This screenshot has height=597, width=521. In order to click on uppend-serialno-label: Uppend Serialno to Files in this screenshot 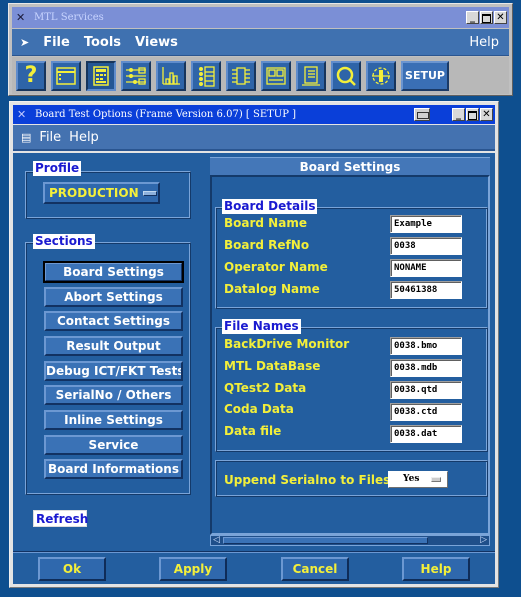, I will do `click(307, 480)`.